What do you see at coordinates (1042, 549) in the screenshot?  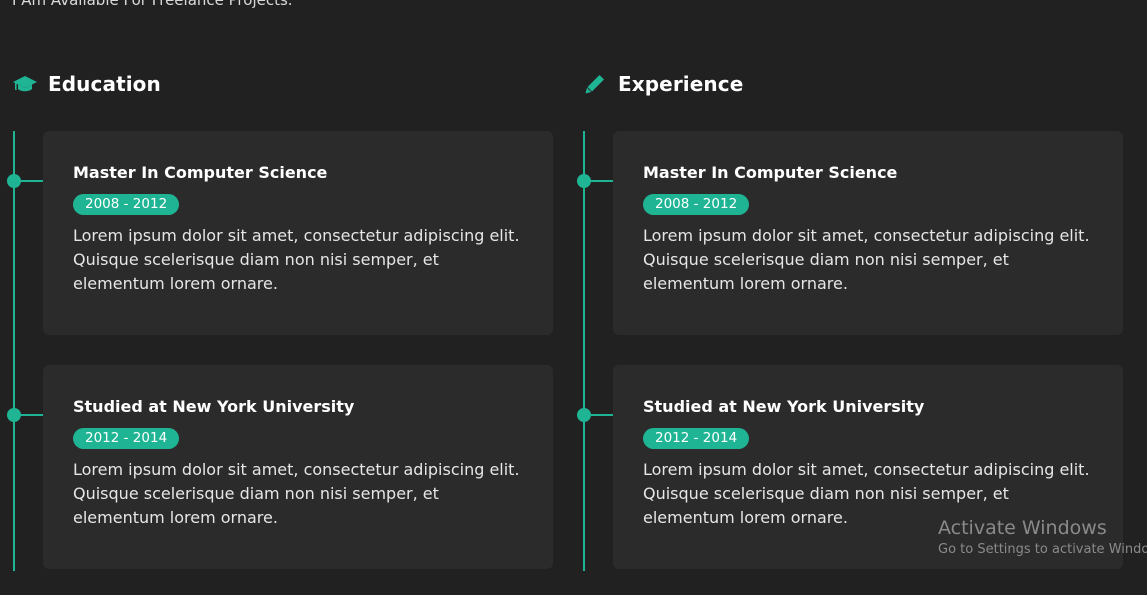 I see `watermark-subtitle: Go to Settings to activate Windows.` at bounding box center [1042, 549].